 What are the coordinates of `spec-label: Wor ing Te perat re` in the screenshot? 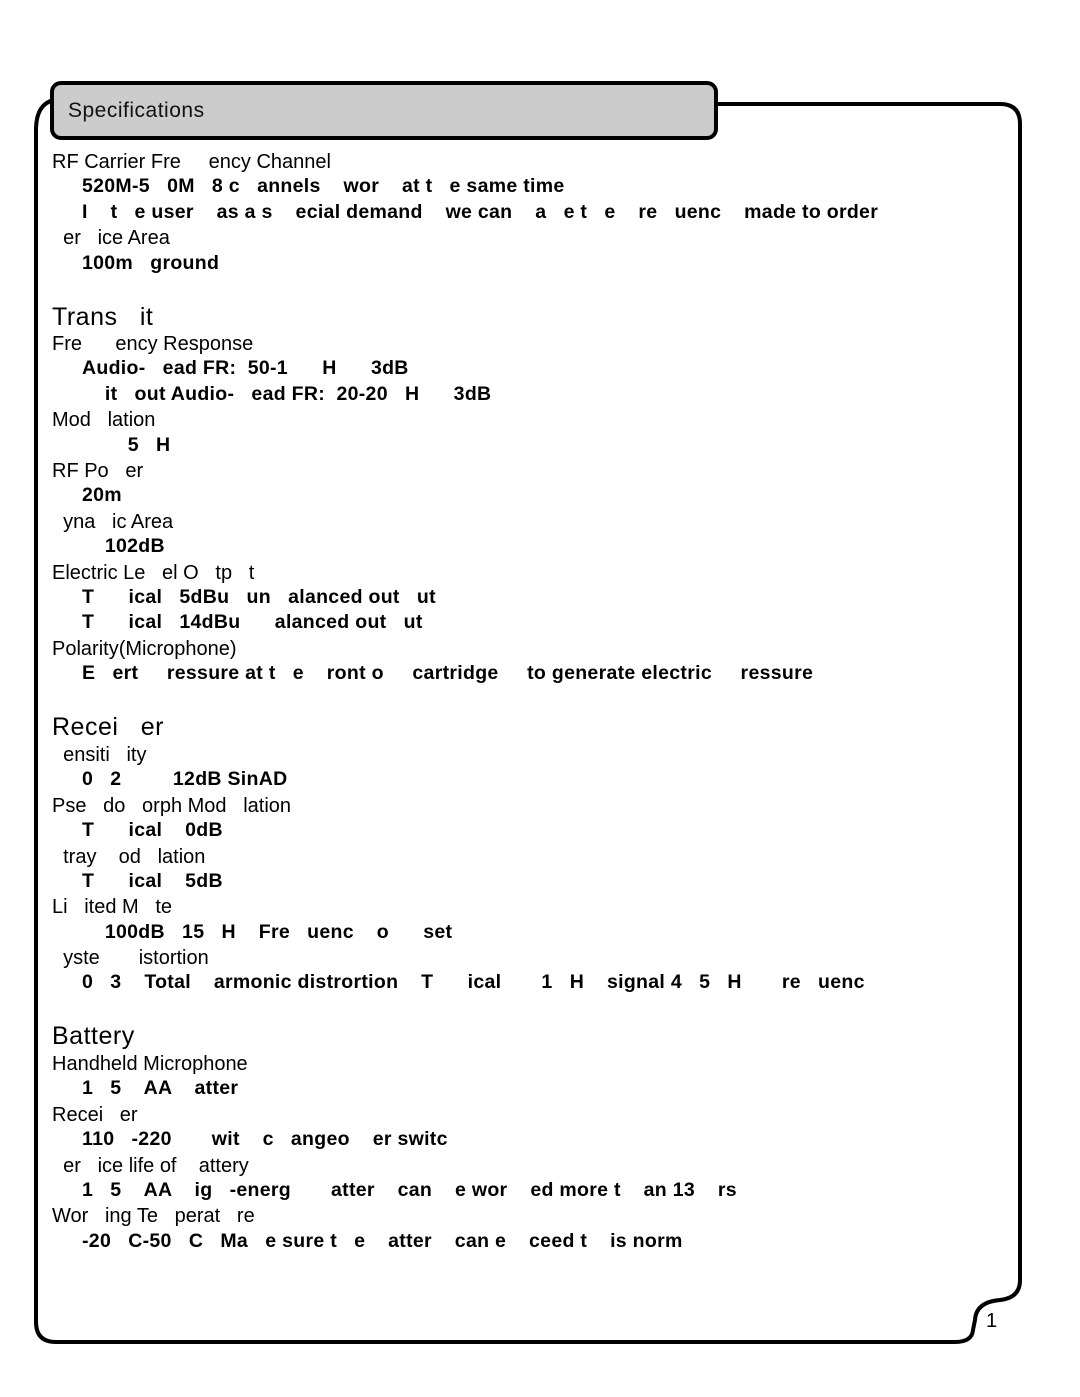 It's located at (153, 1216).